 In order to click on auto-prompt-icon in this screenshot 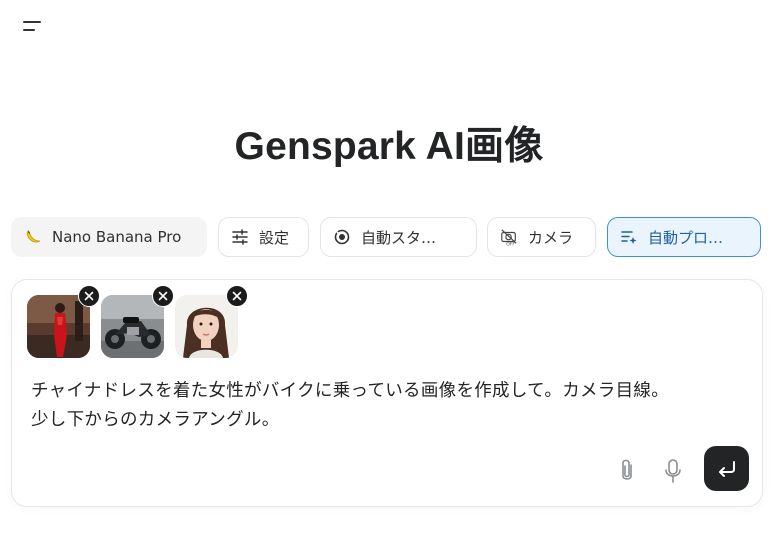, I will do `click(629, 237)`.